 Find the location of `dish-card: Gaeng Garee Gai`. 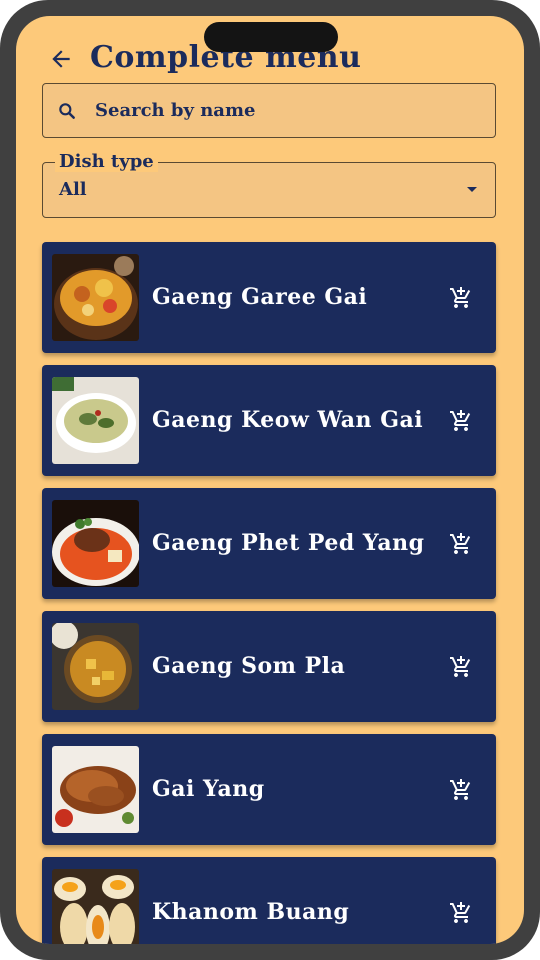

dish-card: Gaeng Garee Gai is located at coordinates (269, 297).